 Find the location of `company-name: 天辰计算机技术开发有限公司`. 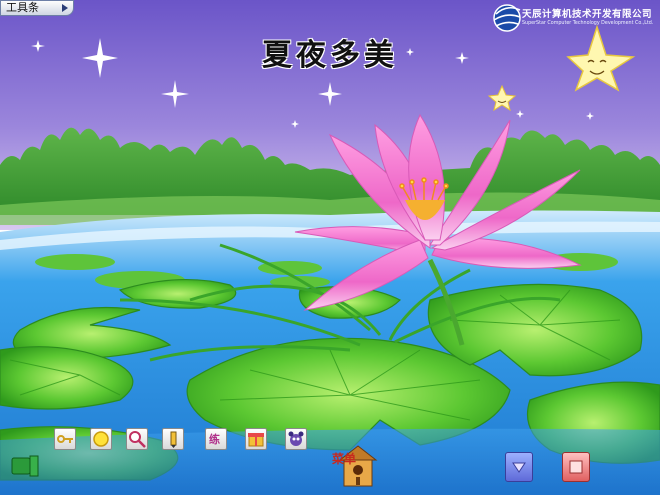

company-name: 天辰计算机技术开发有限公司 is located at coordinates (587, 14).